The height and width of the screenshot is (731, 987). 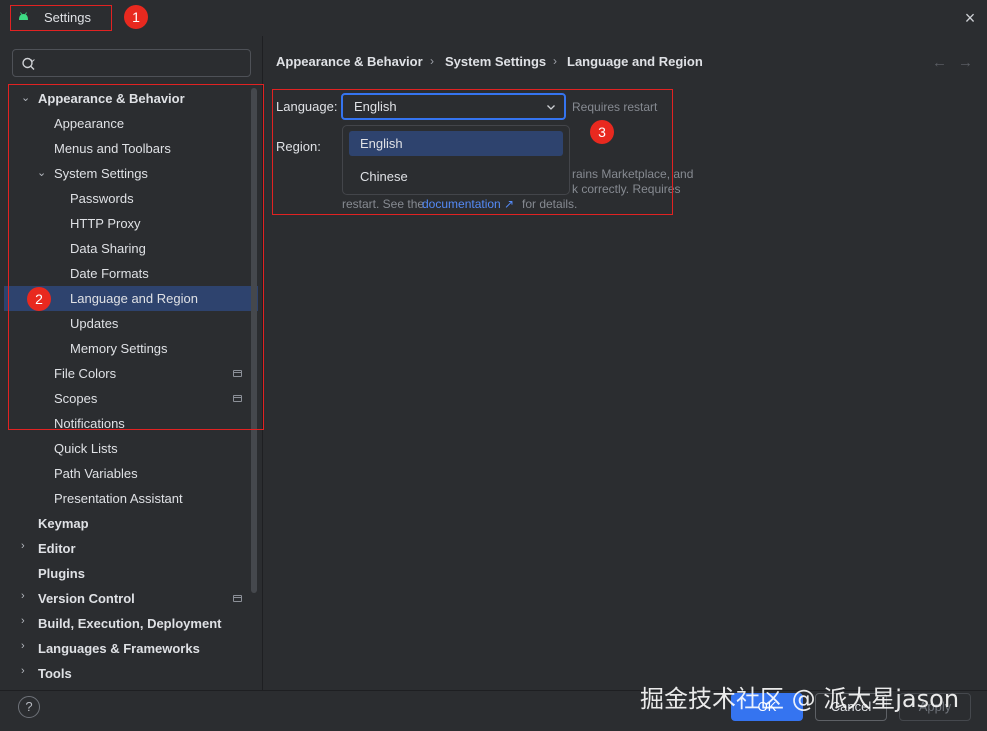 What do you see at coordinates (86, 598) in the screenshot?
I see `sidebar-item-version-control: Version Control` at bounding box center [86, 598].